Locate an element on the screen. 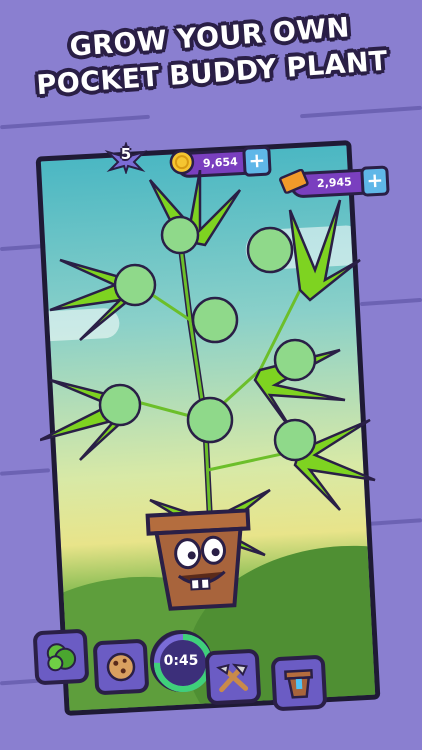 The height and width of the screenshot is (750, 422). tools-icon is located at coordinates (232, 678).